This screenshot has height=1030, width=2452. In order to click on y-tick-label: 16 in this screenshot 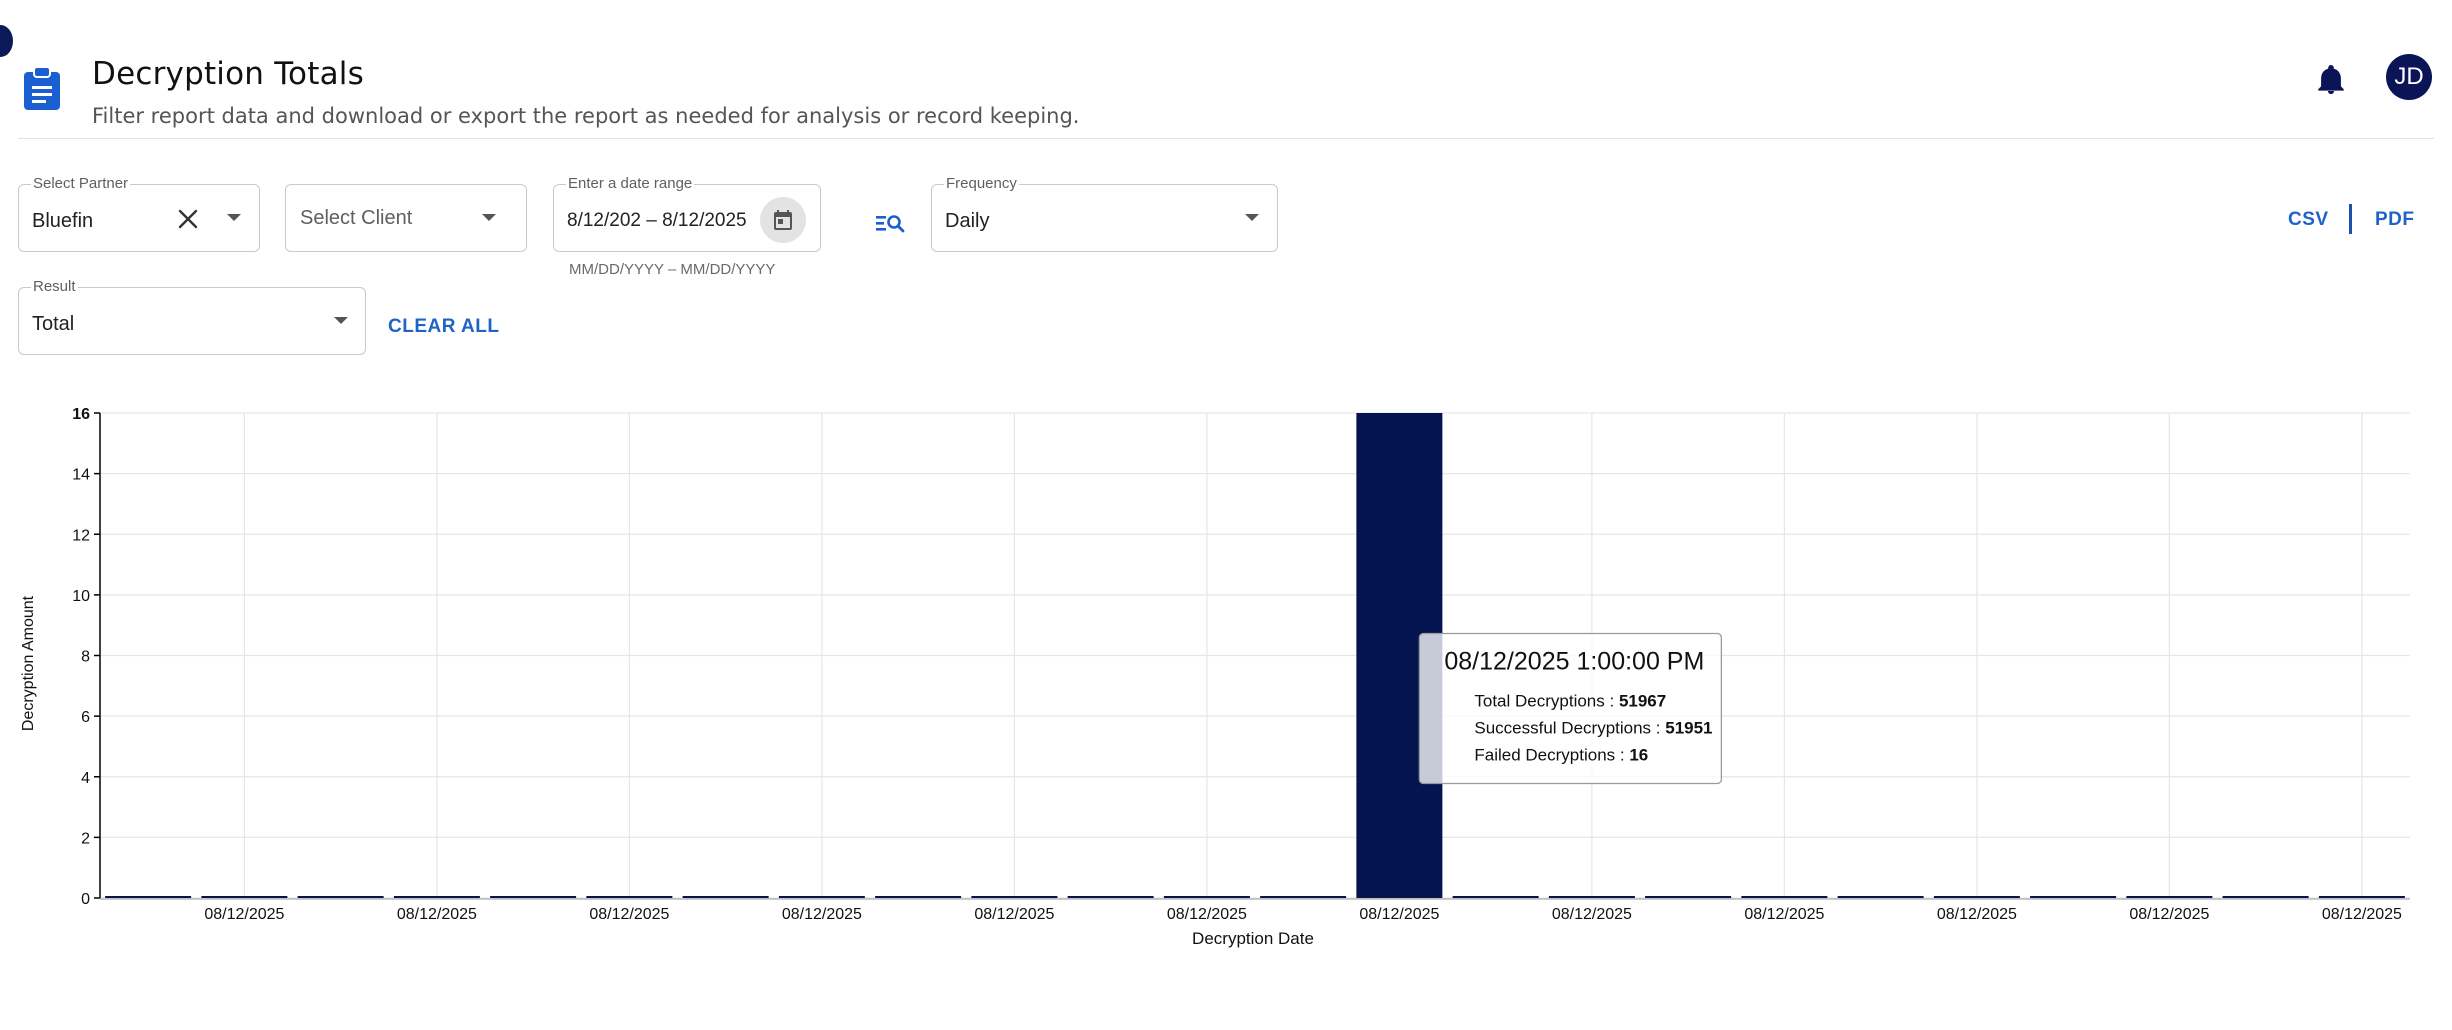, I will do `click(81, 414)`.